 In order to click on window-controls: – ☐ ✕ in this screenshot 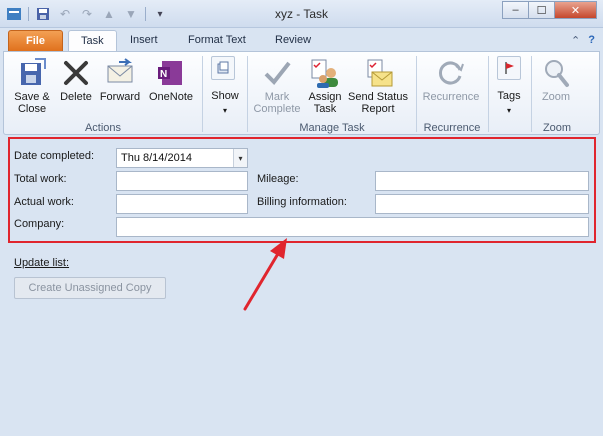, I will do `click(549, 10)`.